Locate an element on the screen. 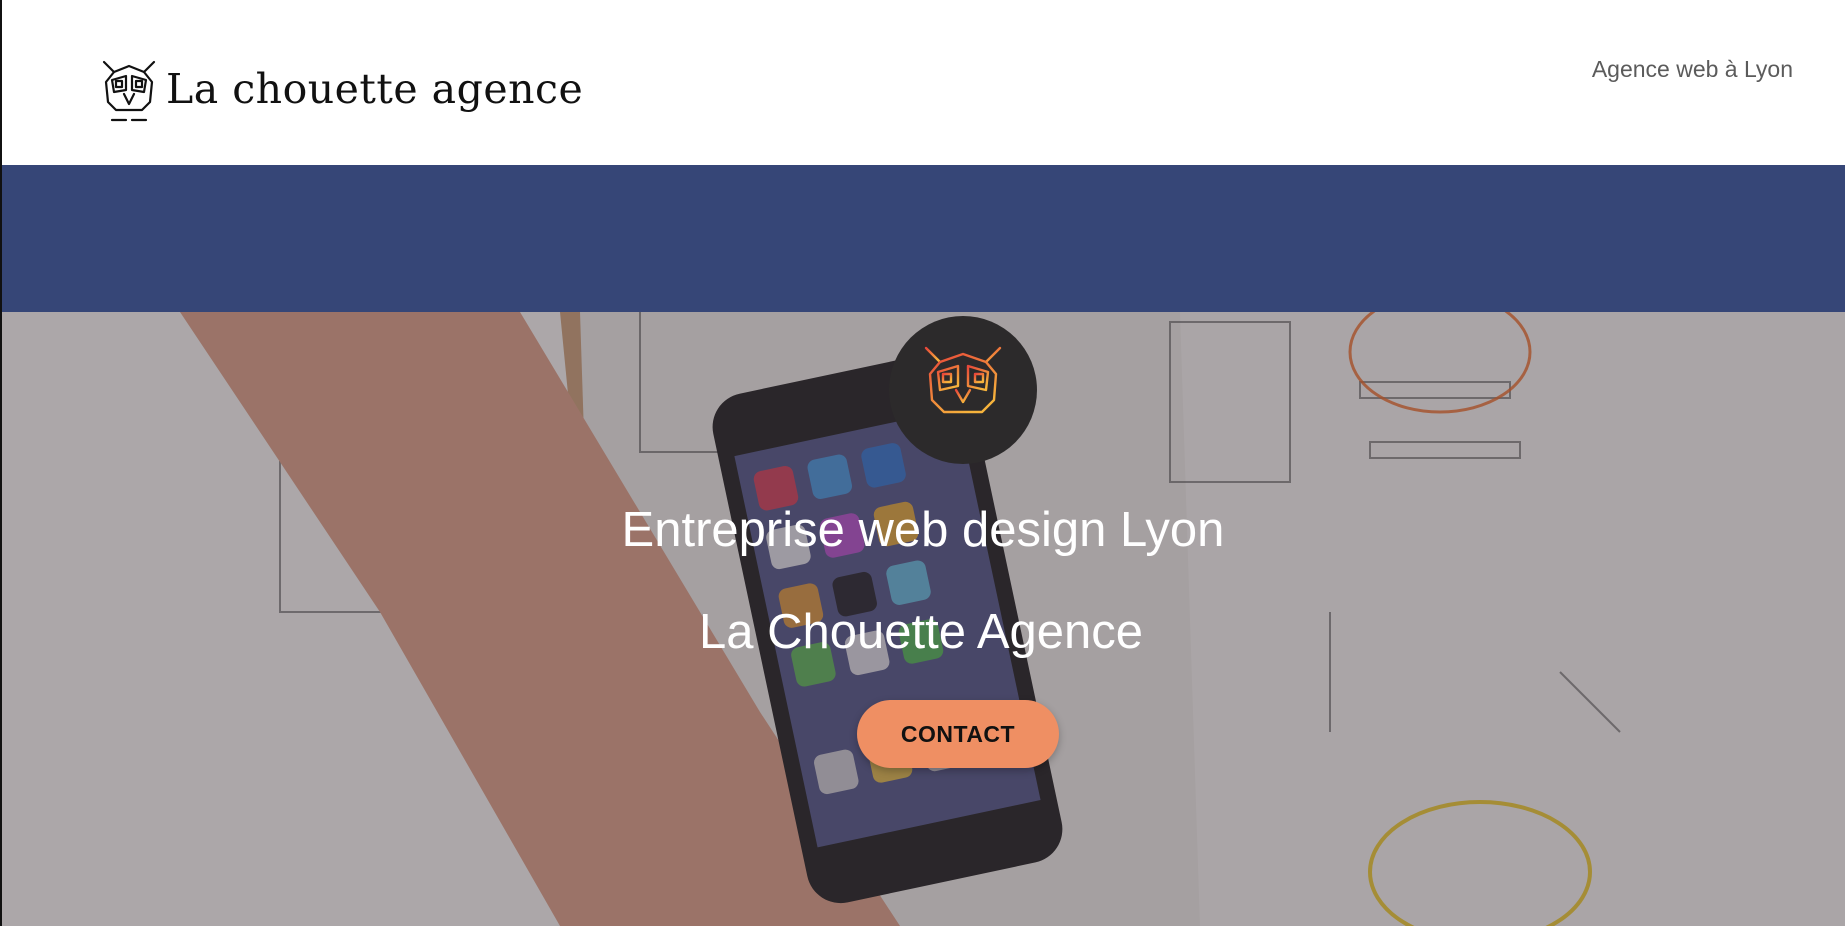 This screenshot has height=926, width=1845. hero-owl-badge is located at coordinates (963, 390).